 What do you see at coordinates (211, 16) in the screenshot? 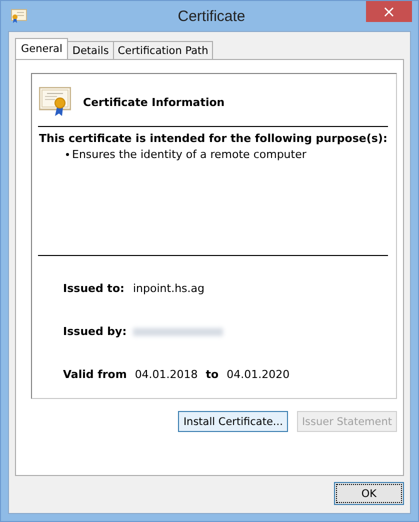
I see `window-title: Certificate` at bounding box center [211, 16].